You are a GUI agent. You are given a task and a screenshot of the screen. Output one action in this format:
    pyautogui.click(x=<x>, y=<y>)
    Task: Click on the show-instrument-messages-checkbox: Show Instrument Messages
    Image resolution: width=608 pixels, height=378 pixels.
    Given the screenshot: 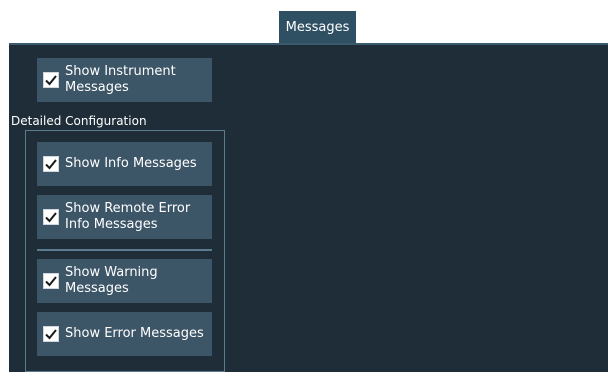 What is the action you would take?
    pyautogui.click(x=124, y=80)
    